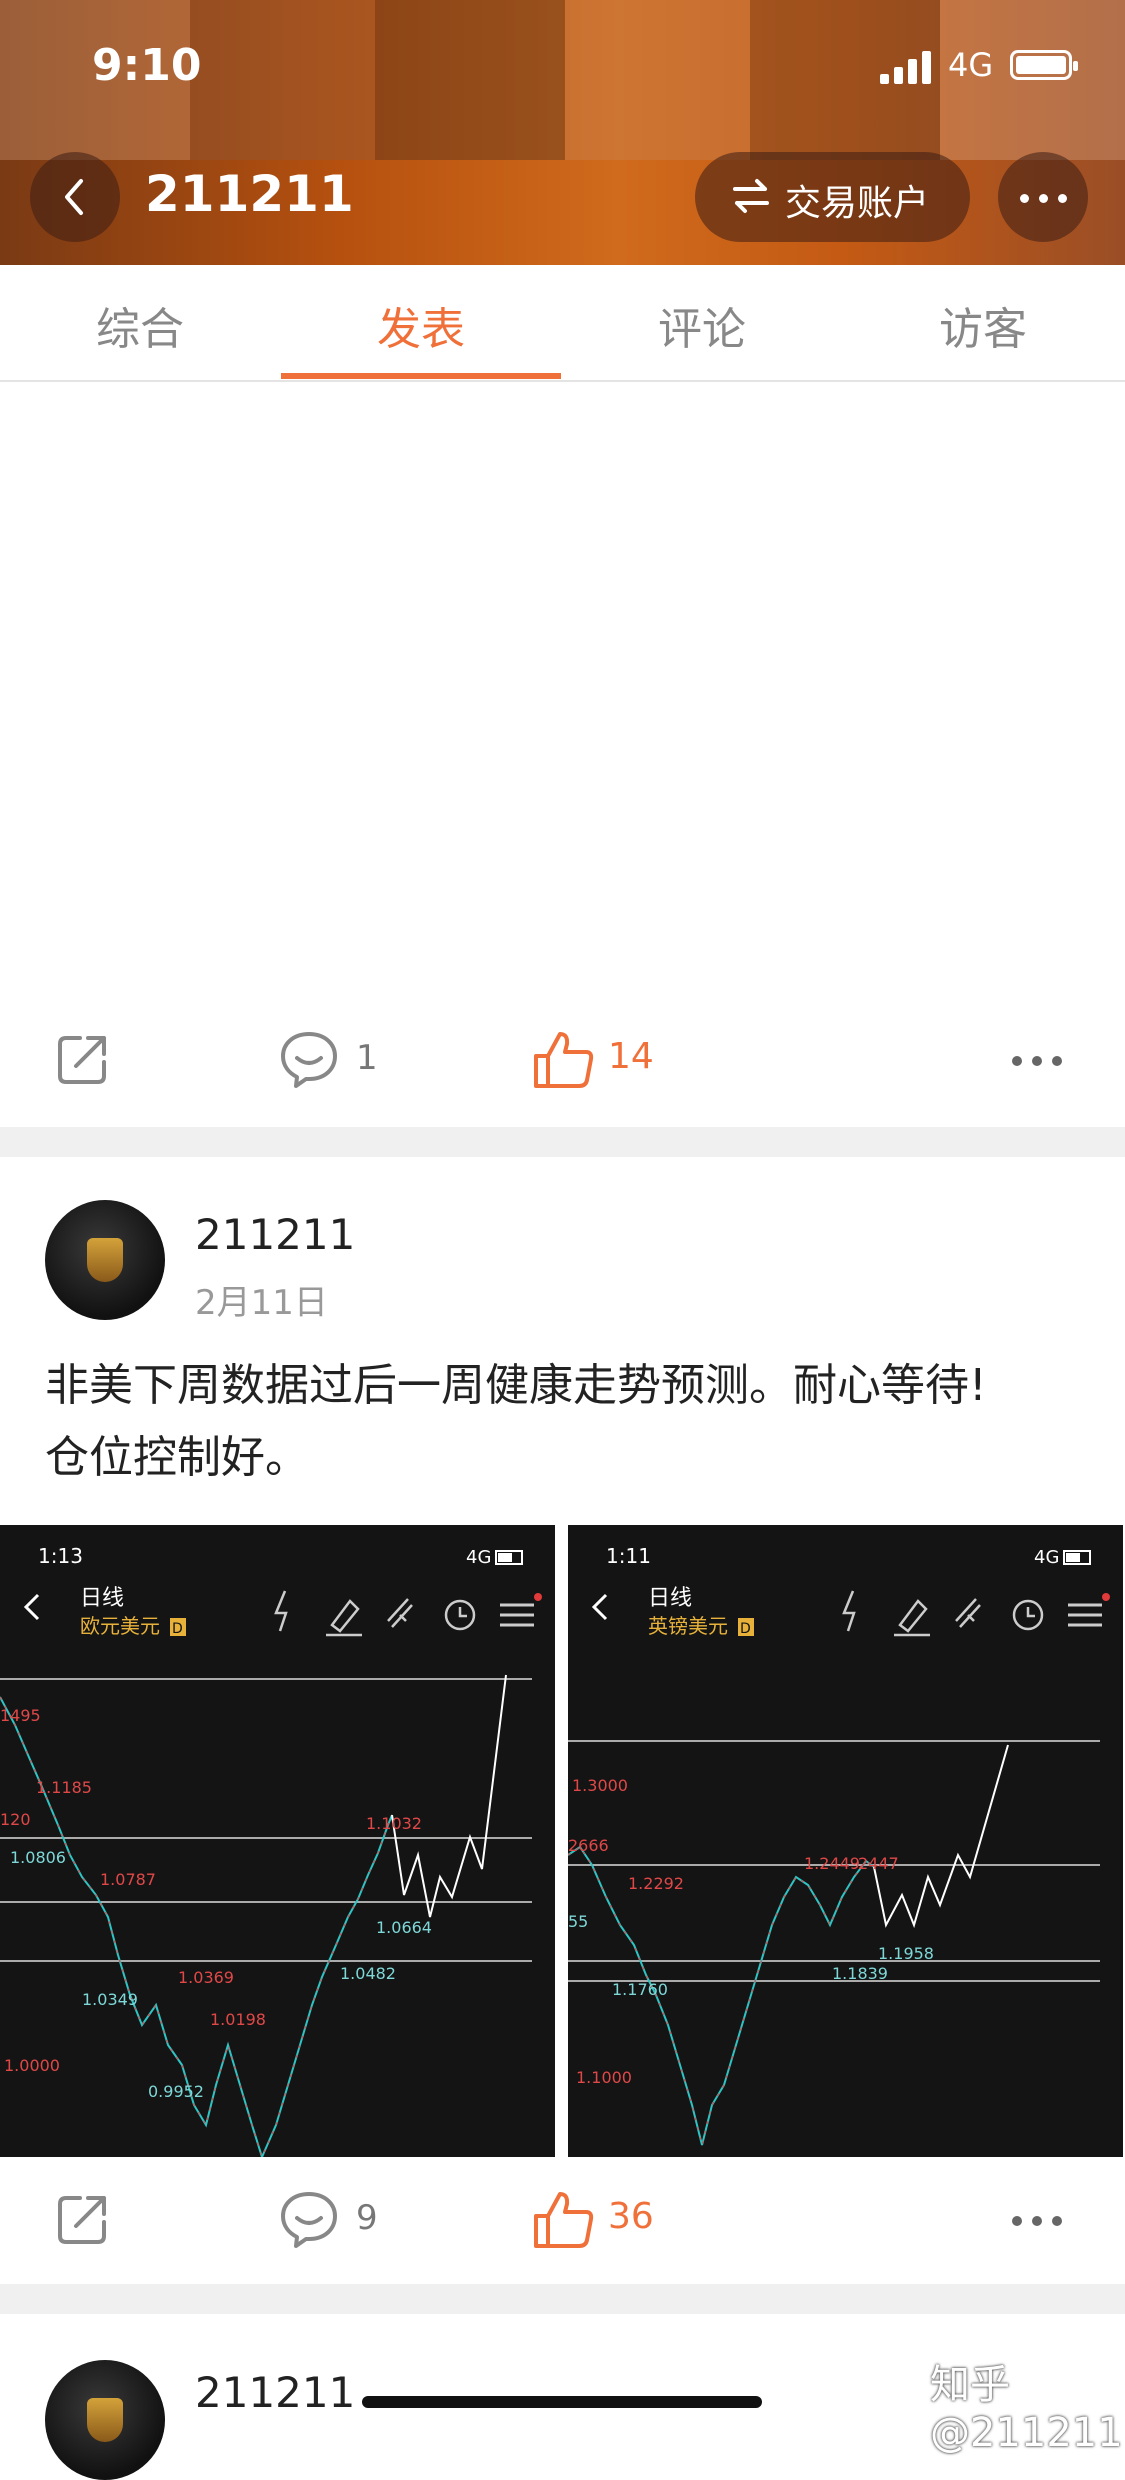  What do you see at coordinates (640, 1989) in the screenshot?
I see `price-label: 1.1760` at bounding box center [640, 1989].